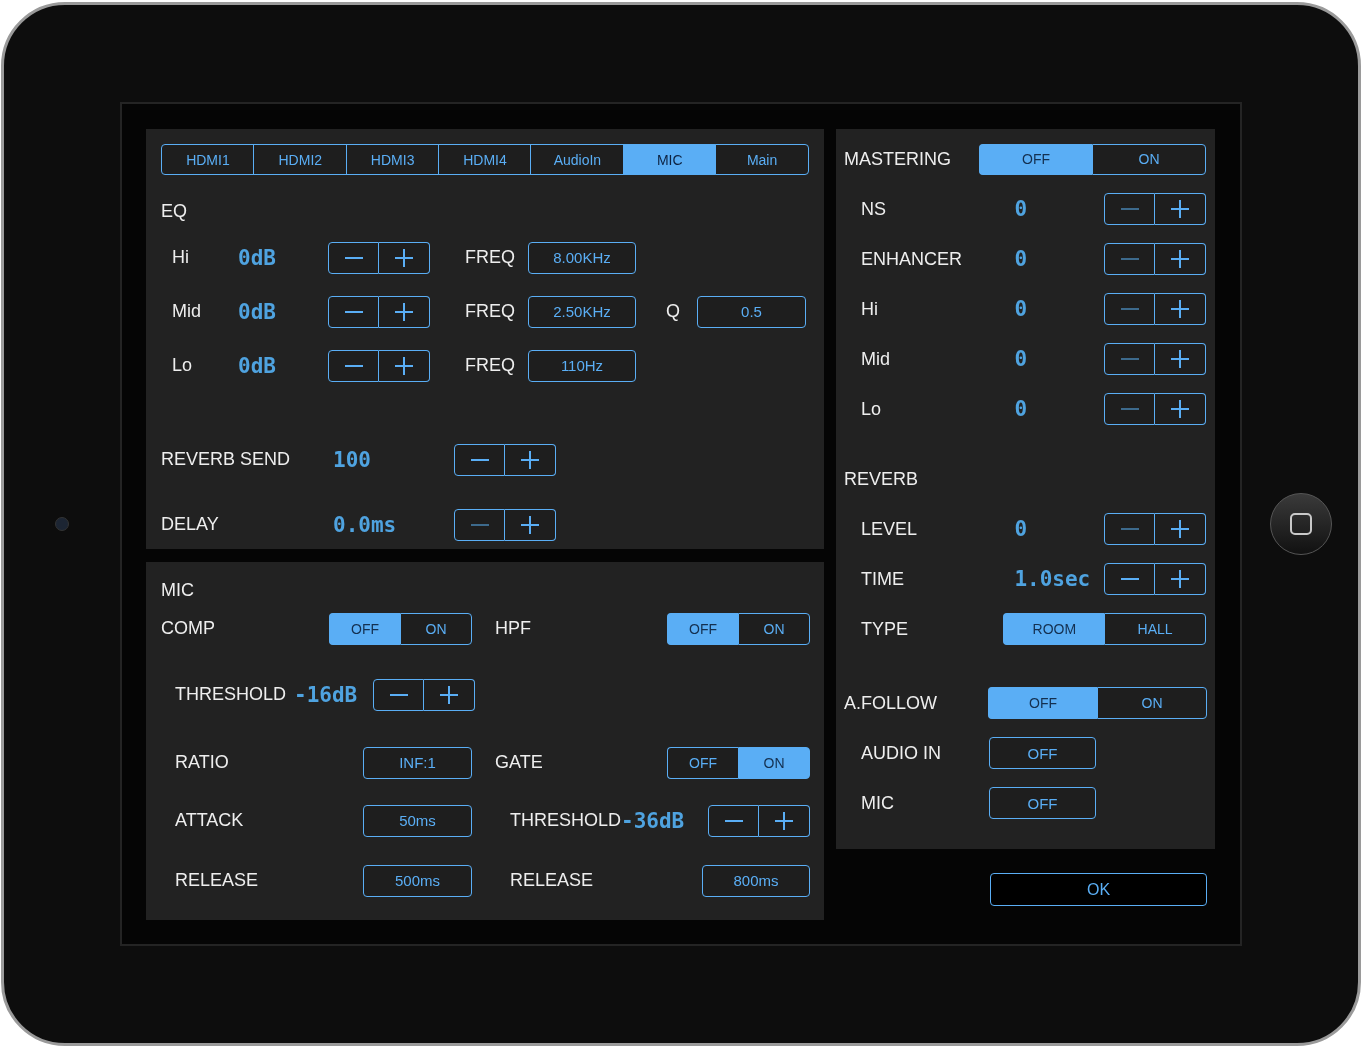 Image resolution: width=1364 pixels, height=1050 pixels. What do you see at coordinates (669, 159) in the screenshot?
I see `tab: MIC` at bounding box center [669, 159].